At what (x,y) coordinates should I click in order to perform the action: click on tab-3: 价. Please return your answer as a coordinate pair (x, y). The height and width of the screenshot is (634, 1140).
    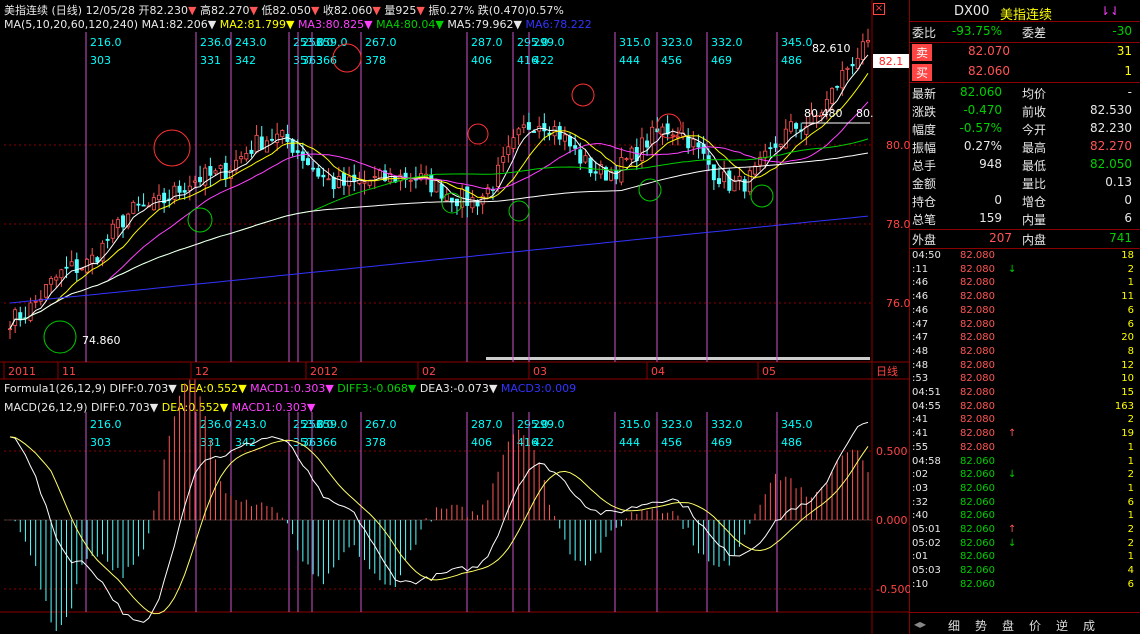
    Looking at the image, I should click on (1035, 625).